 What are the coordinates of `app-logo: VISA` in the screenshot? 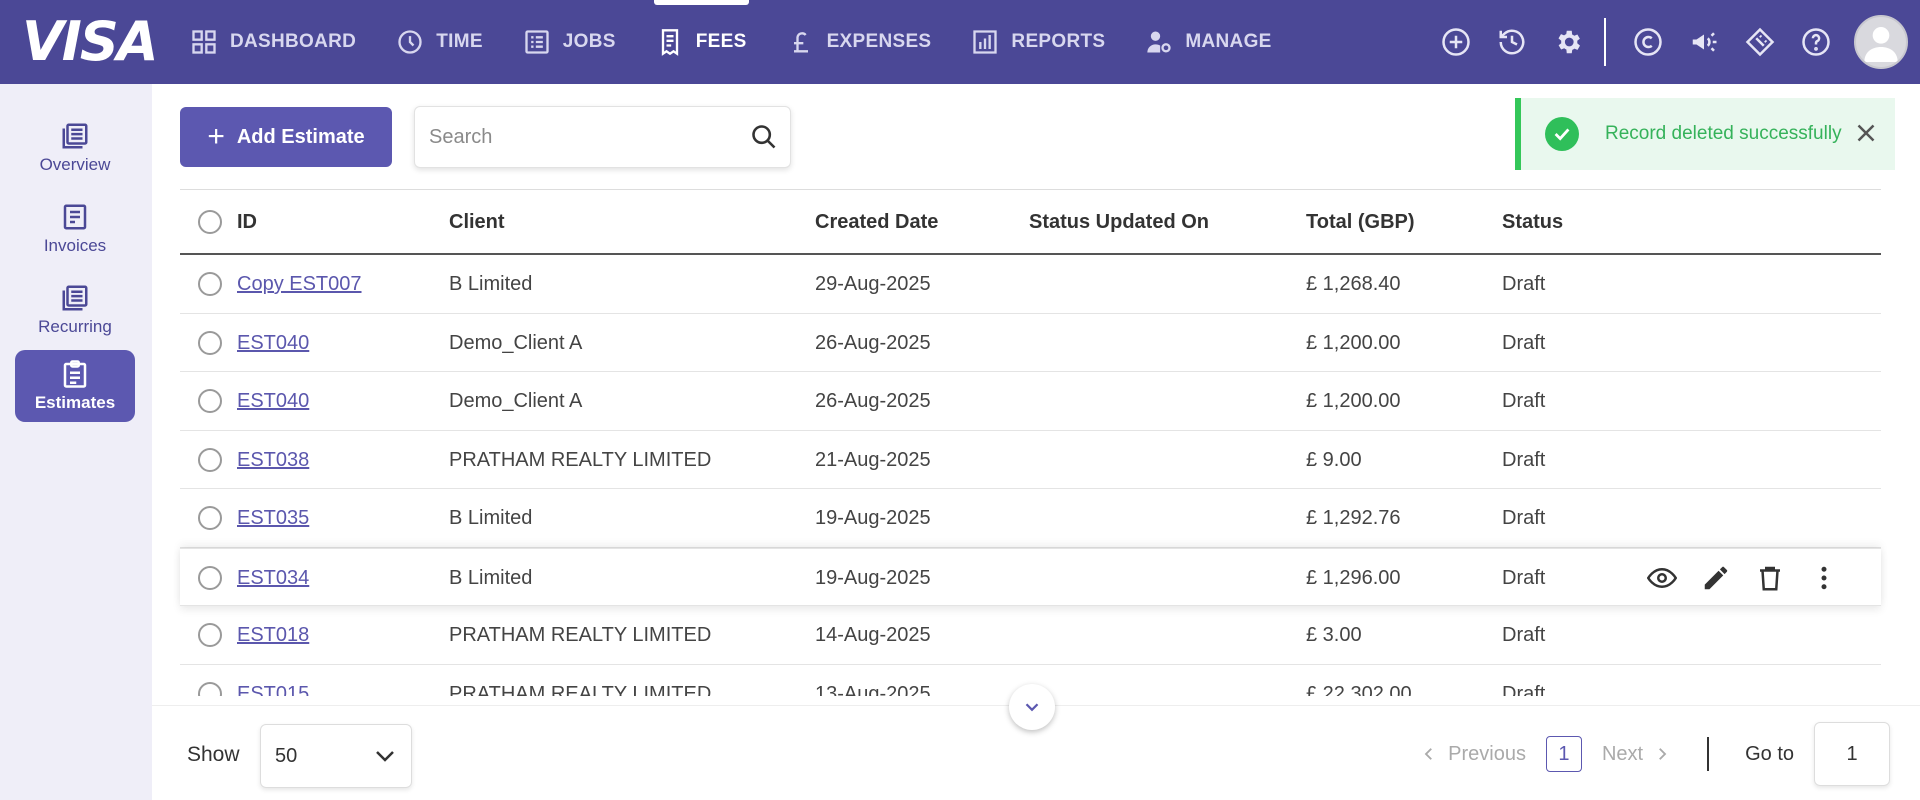 It's located at (90, 42).